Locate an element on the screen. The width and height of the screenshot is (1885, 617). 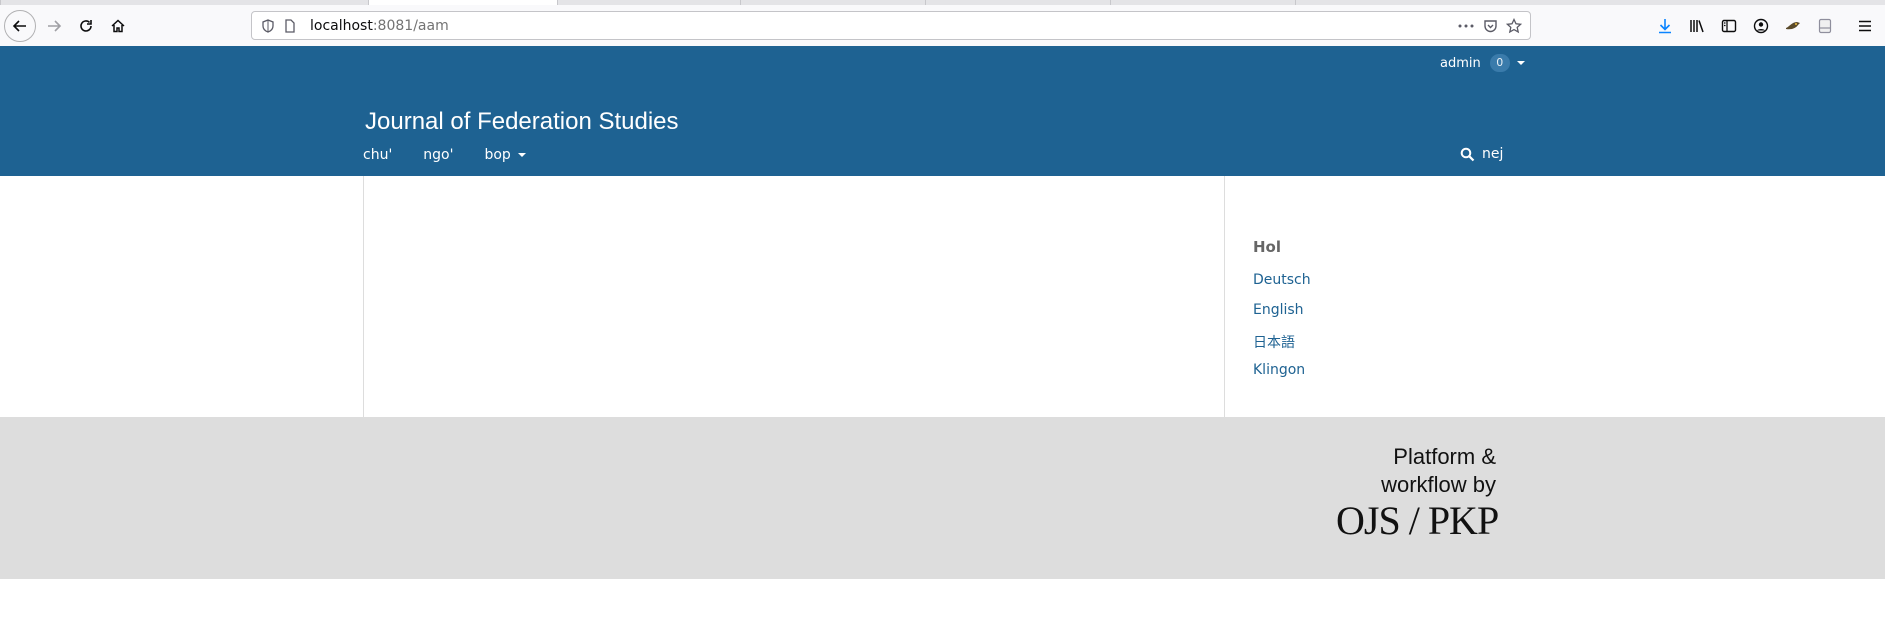
reload-button is located at coordinates (86, 26).